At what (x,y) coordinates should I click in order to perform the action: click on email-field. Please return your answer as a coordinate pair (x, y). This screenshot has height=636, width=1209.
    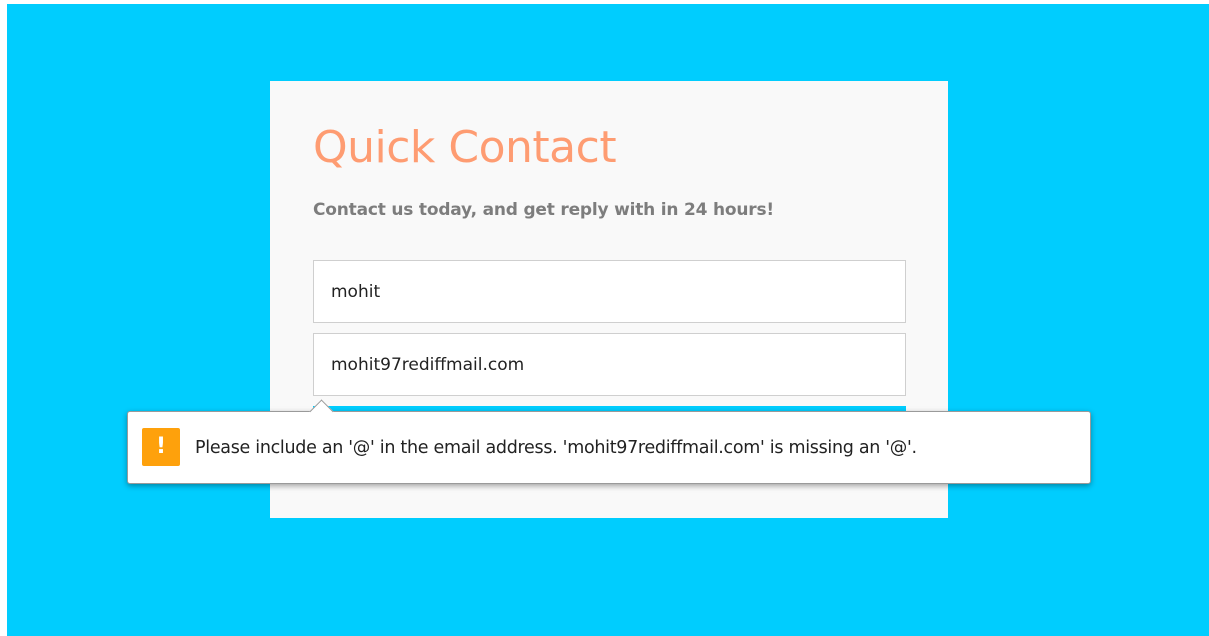
    Looking at the image, I should click on (609, 364).